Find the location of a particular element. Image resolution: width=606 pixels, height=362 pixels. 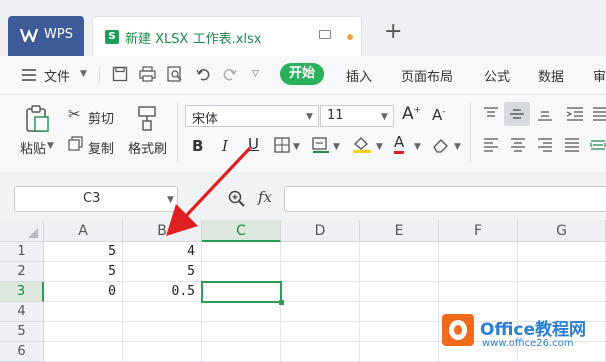

cell-b6 is located at coordinates (162, 352).